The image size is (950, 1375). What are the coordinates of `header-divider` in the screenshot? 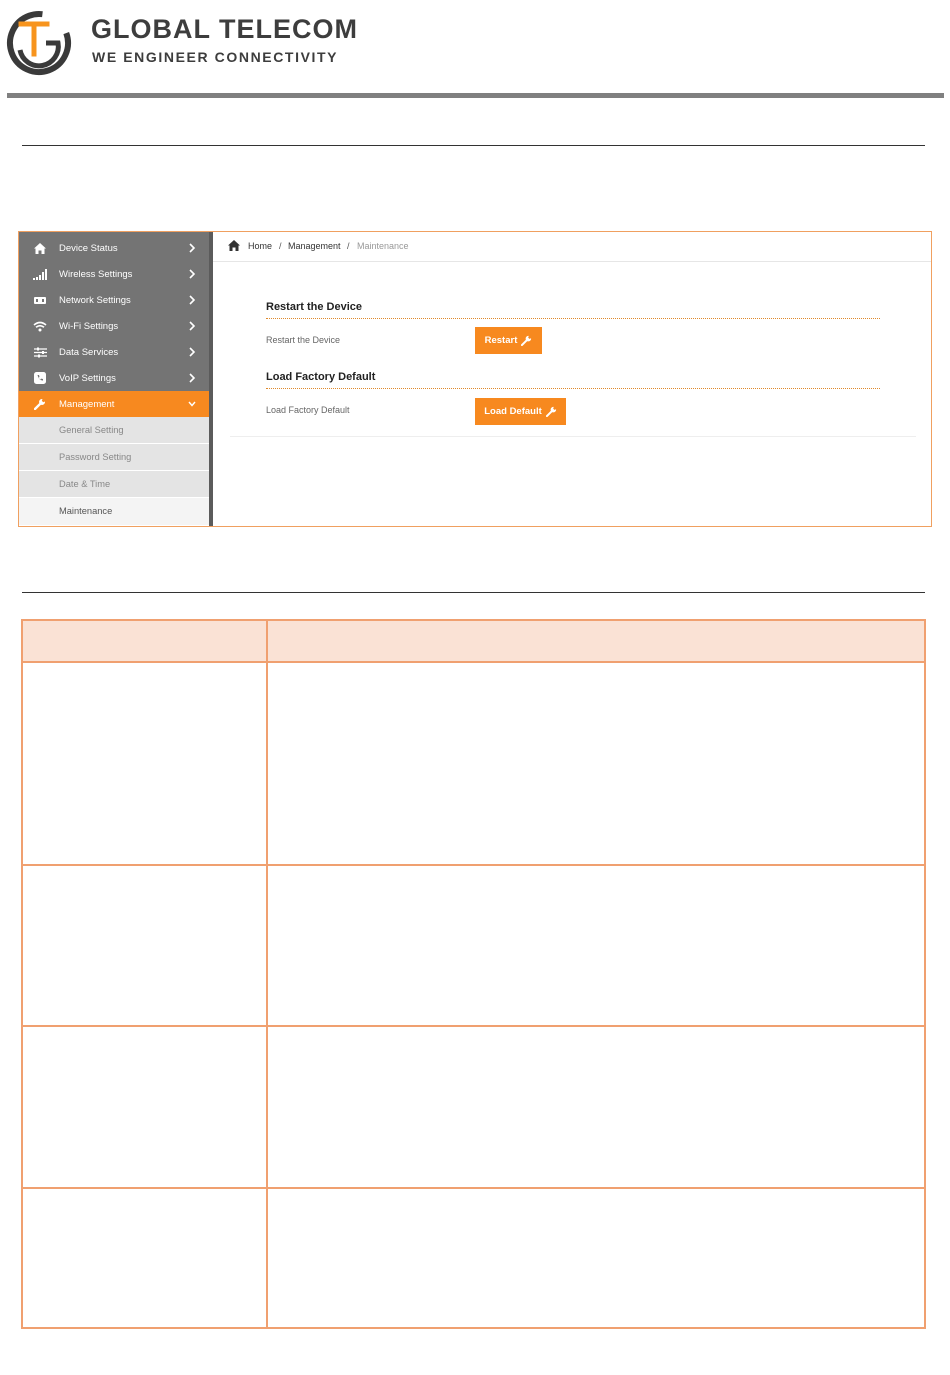 It's located at (475, 95).